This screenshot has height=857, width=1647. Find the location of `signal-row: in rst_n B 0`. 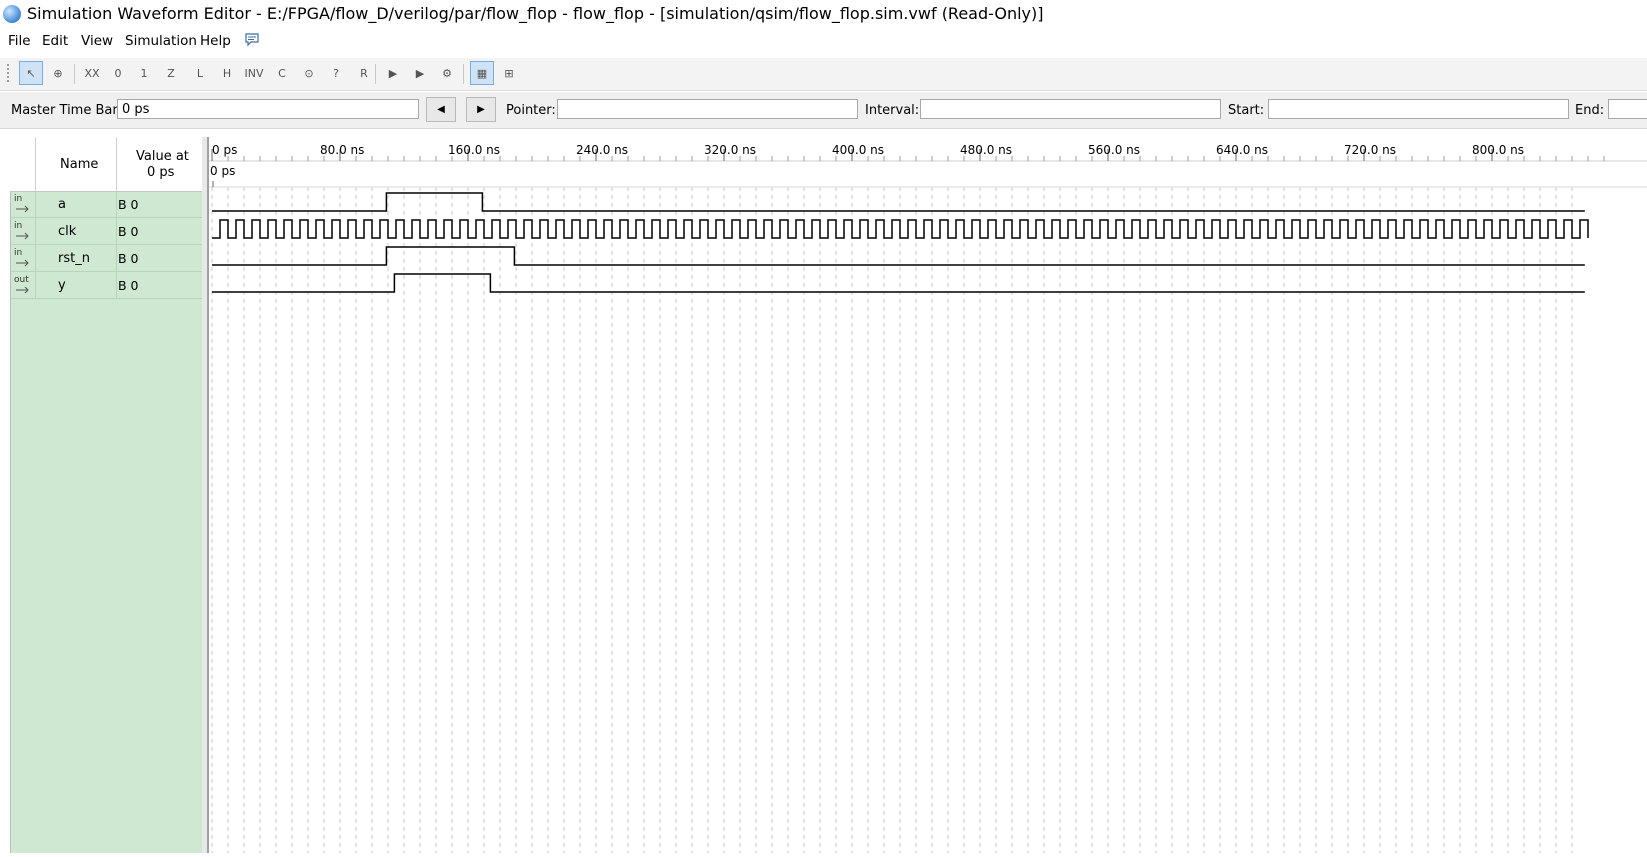

signal-row: in rst_n B 0 is located at coordinates (106, 258).